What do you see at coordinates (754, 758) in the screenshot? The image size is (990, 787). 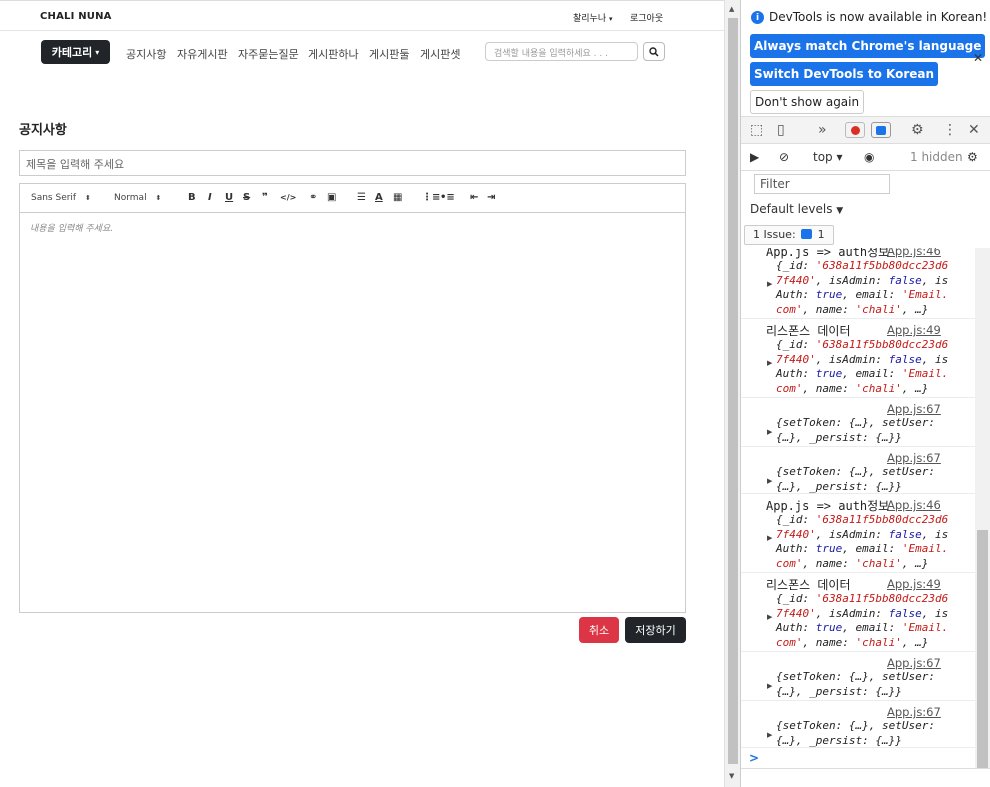 I see `console-prompt: >` at bounding box center [754, 758].